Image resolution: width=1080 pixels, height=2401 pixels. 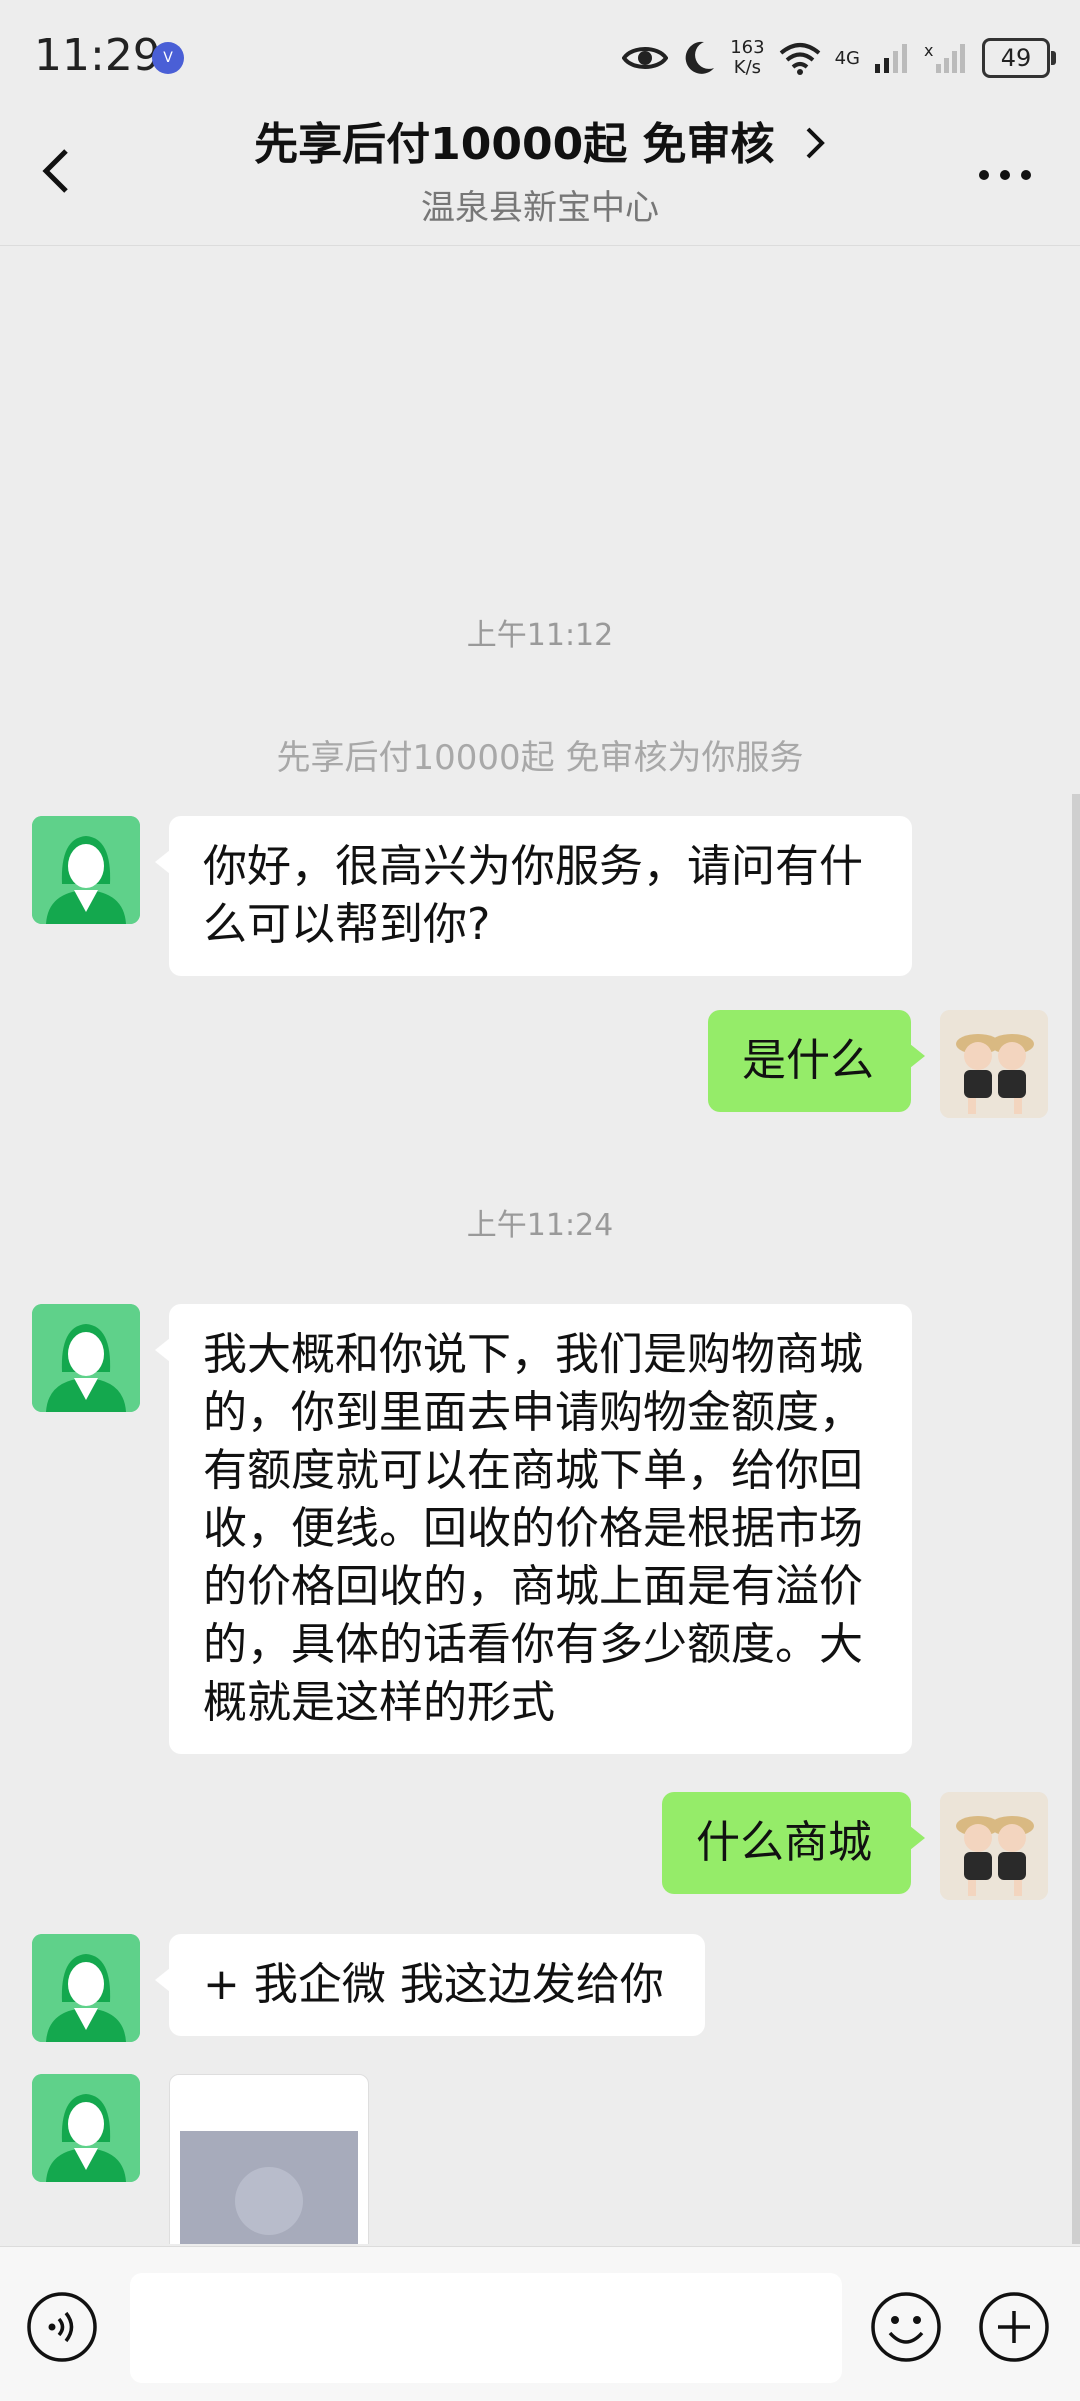 I want to click on header-title-row: 先享后付10000起 免审核, so click(x=540, y=146).